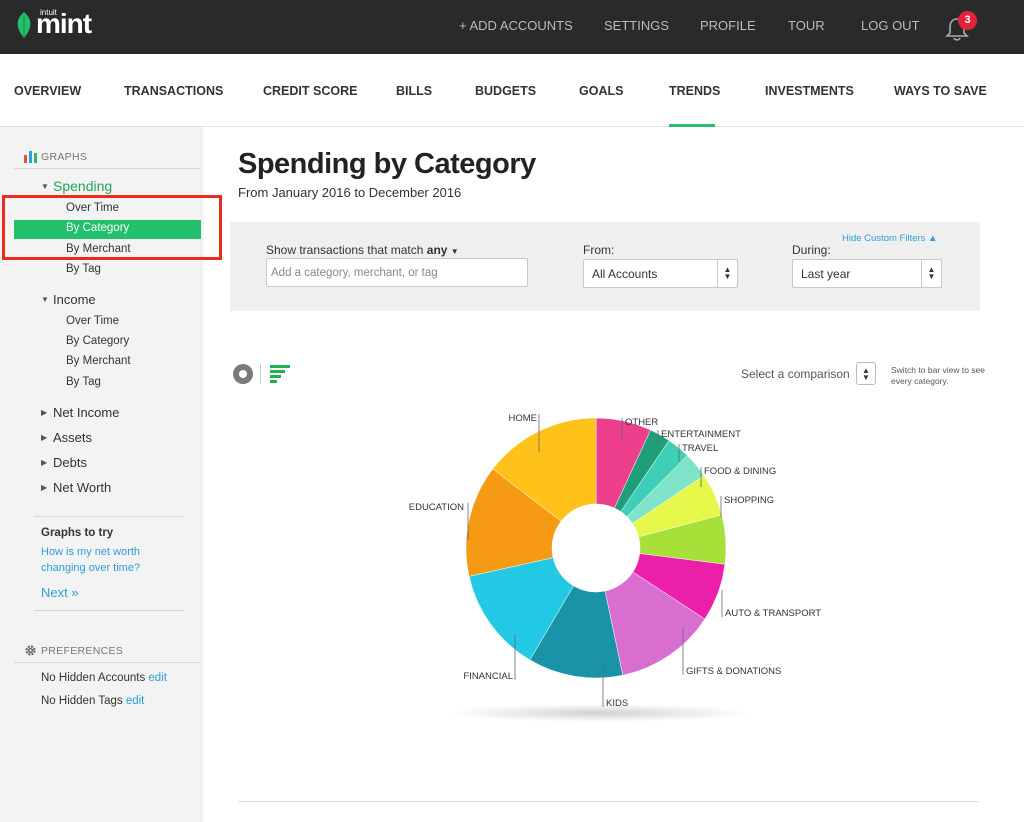 This screenshot has height=822, width=1024. Describe the element at coordinates (700, 448) in the screenshot. I see `slice-label: TRAVEL` at that location.